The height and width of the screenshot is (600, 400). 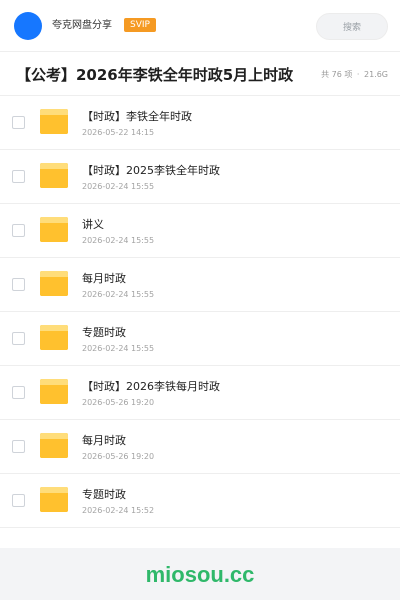 What do you see at coordinates (118, 132) in the screenshot?
I see `file-time: 2026-05-22 14:15` at bounding box center [118, 132].